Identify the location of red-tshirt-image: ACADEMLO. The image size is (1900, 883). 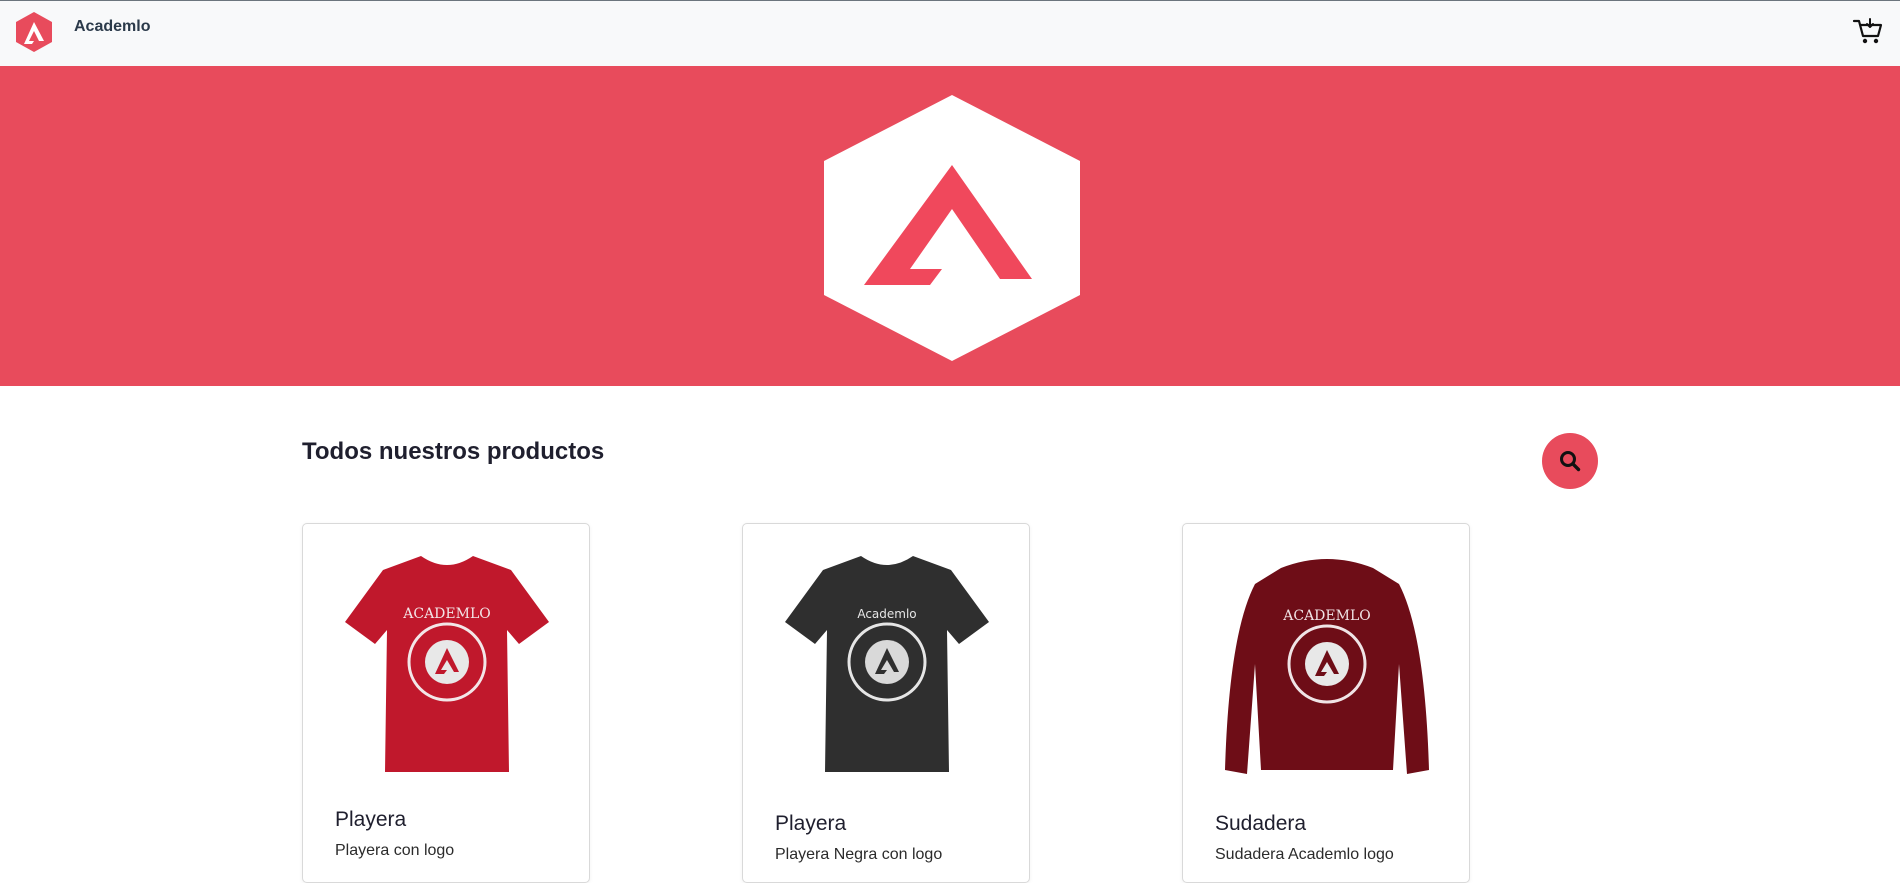
(447, 664).